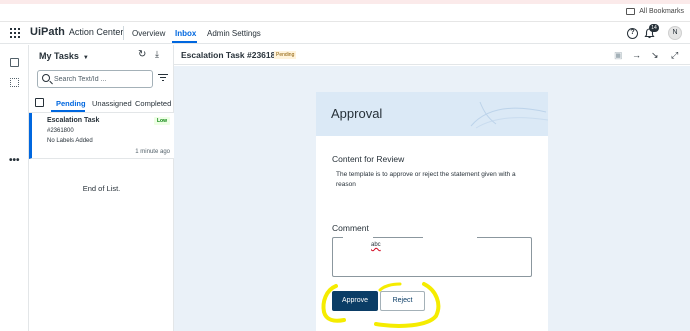 This screenshot has width=690, height=331. I want to click on logo-path: Path, so click(53, 32).